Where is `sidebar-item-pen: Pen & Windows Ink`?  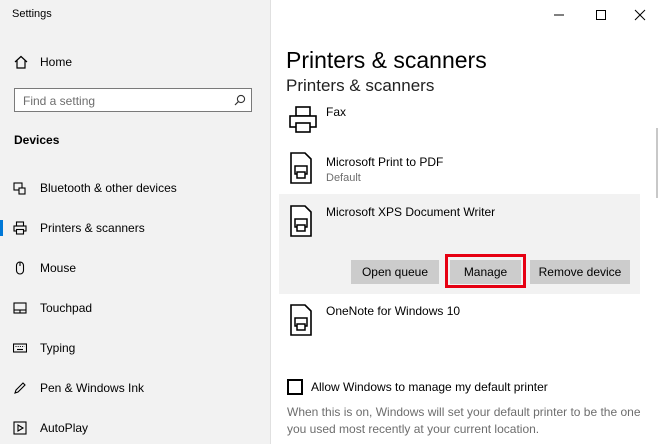
sidebar-item-pen: Pen & Windows Ink is located at coordinates (135, 388).